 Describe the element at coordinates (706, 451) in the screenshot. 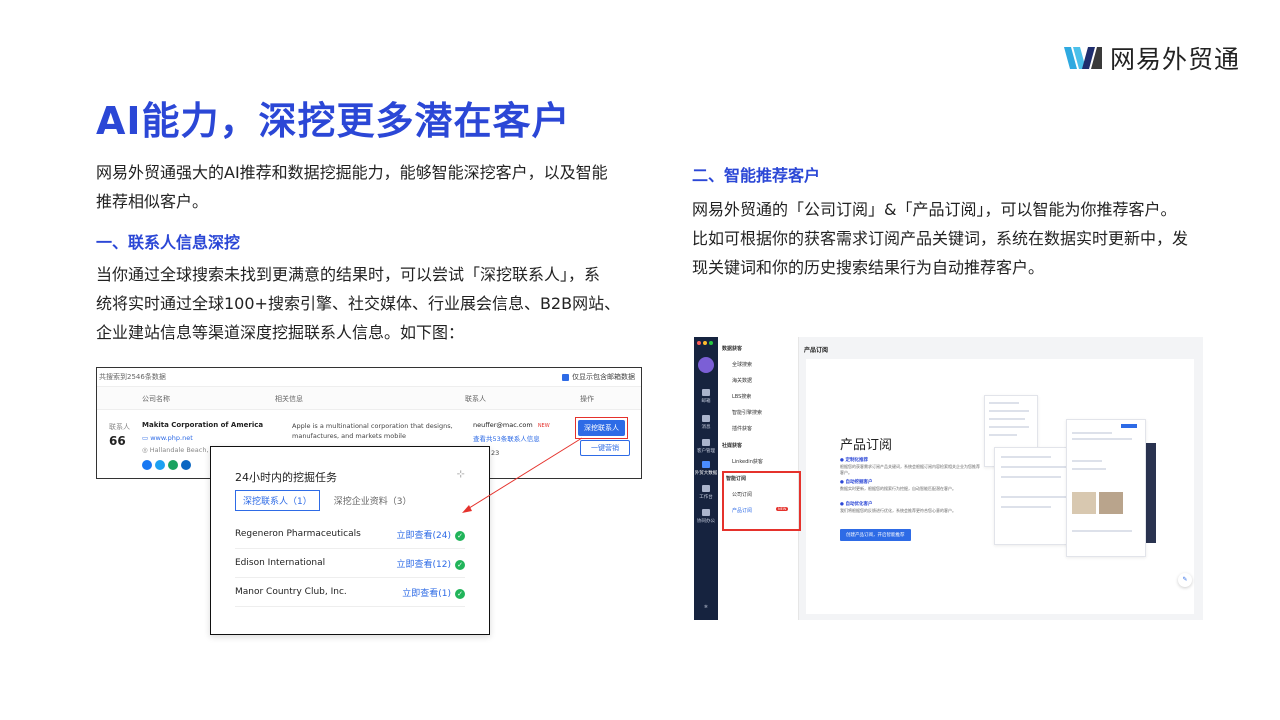

I see `rail-label: 客户管理` at that location.